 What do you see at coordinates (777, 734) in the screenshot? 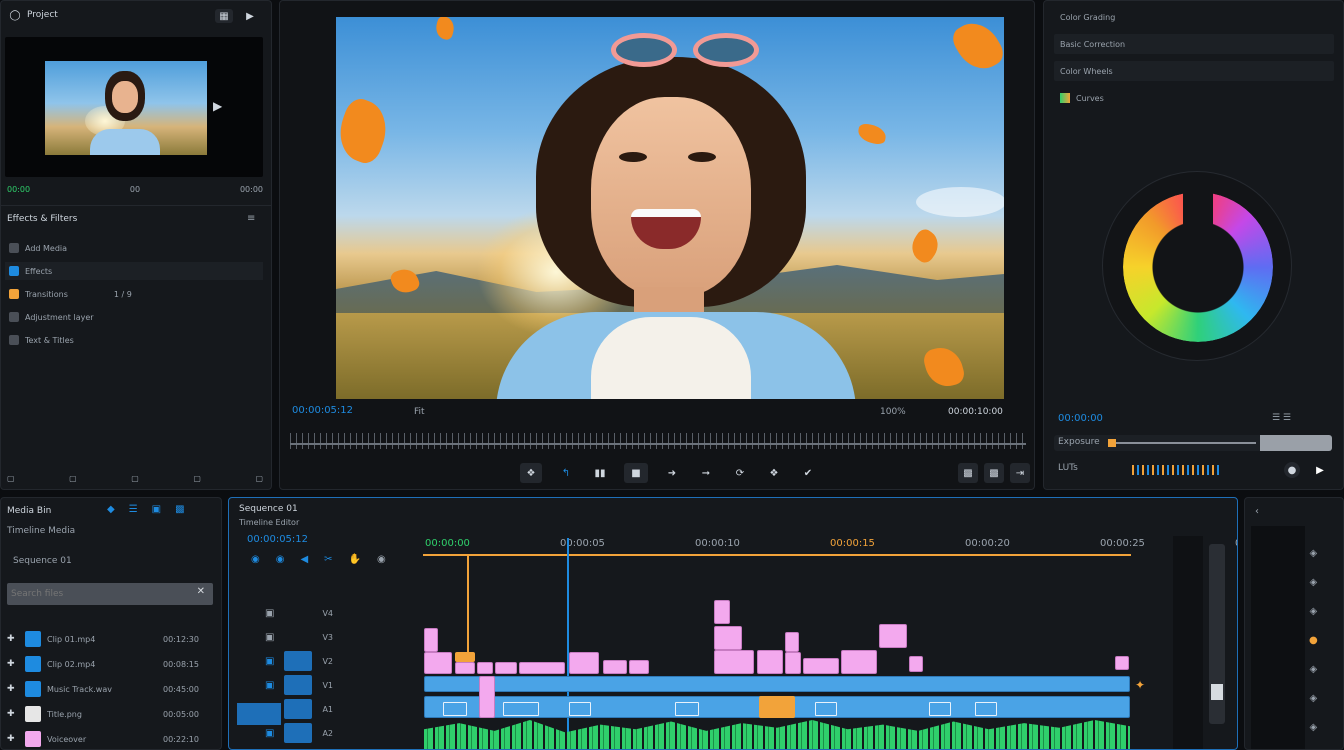
I see `audio-waveform-clip` at bounding box center [777, 734].